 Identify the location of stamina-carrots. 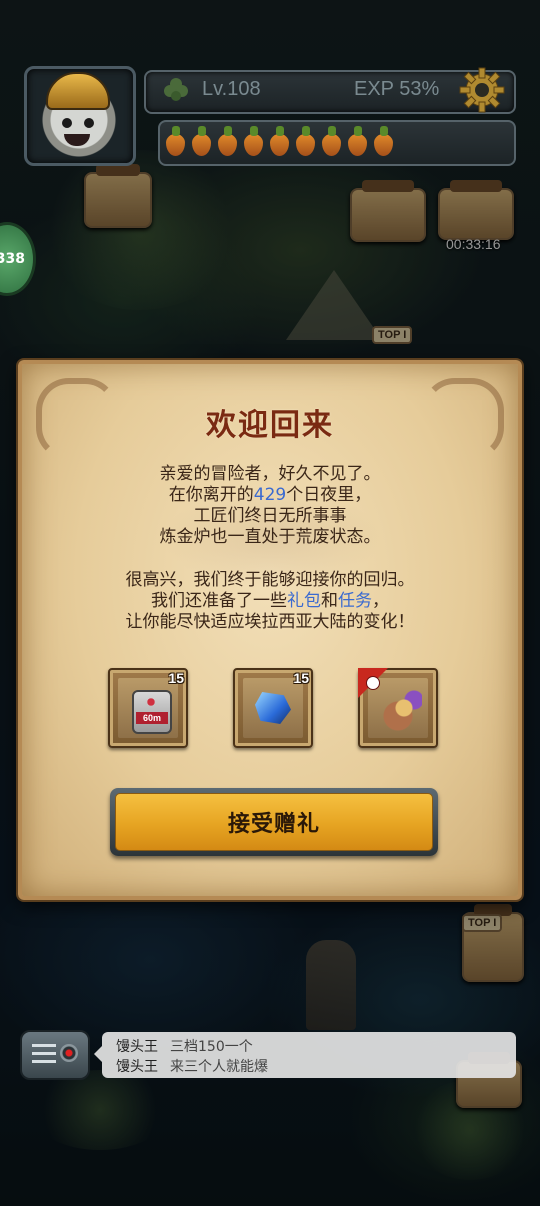
(279, 141).